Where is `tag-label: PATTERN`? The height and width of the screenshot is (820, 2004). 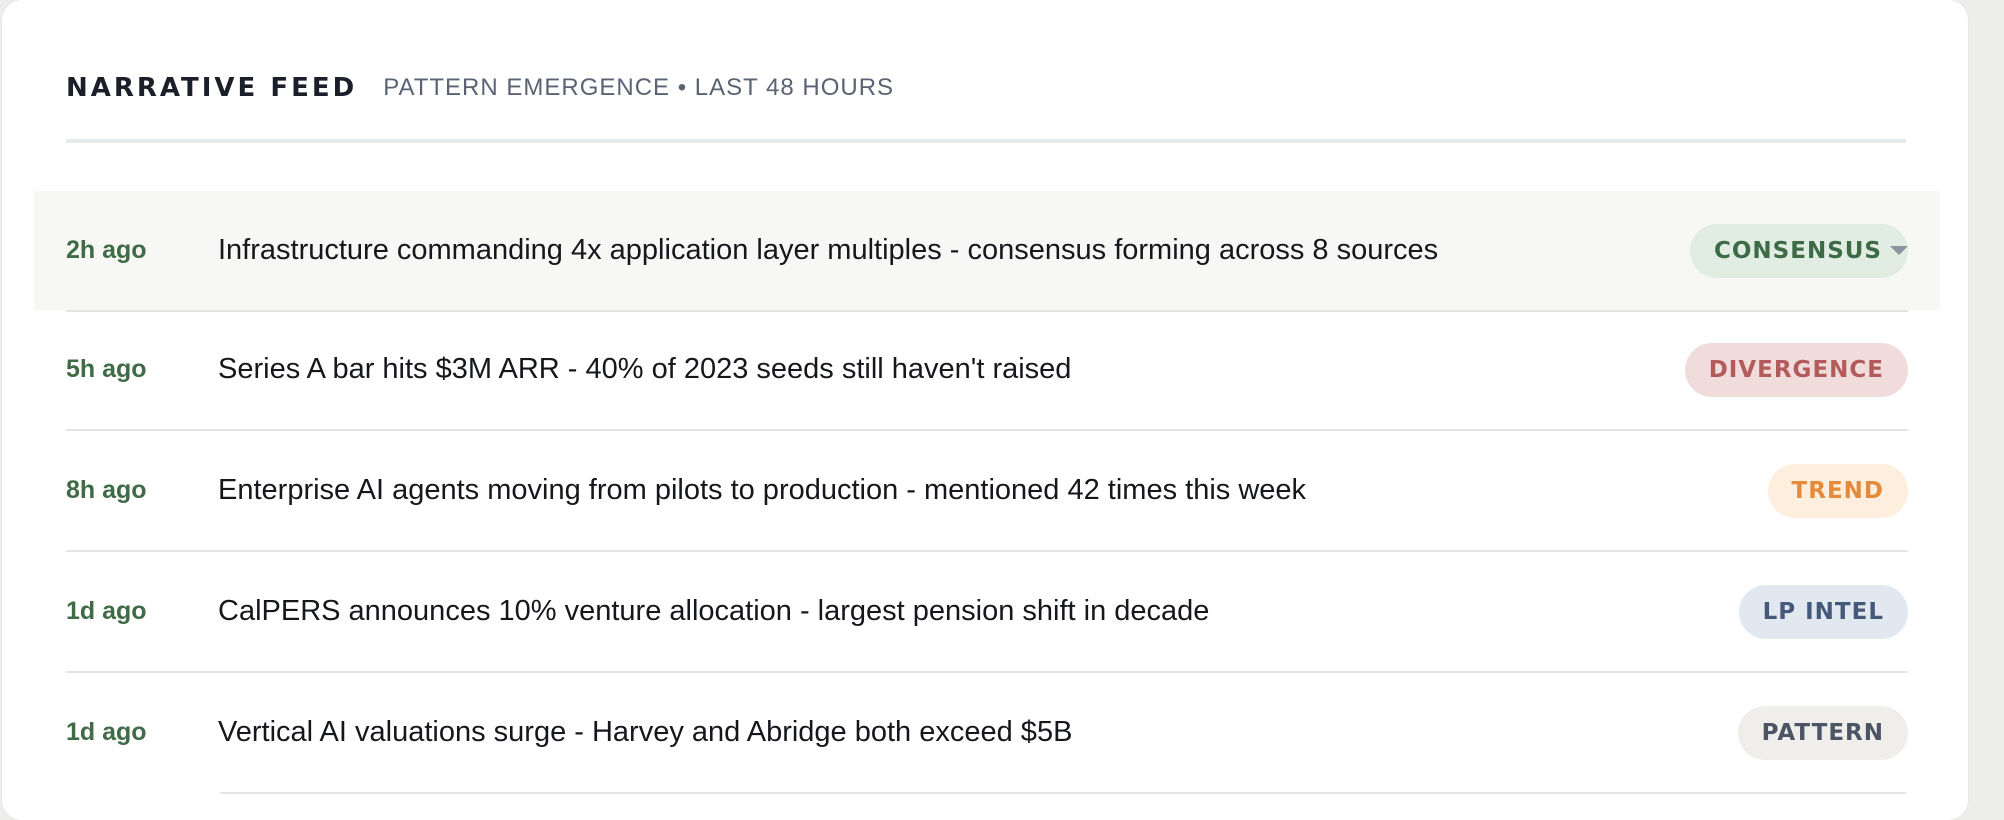
tag-label: PATTERN is located at coordinates (1822, 732).